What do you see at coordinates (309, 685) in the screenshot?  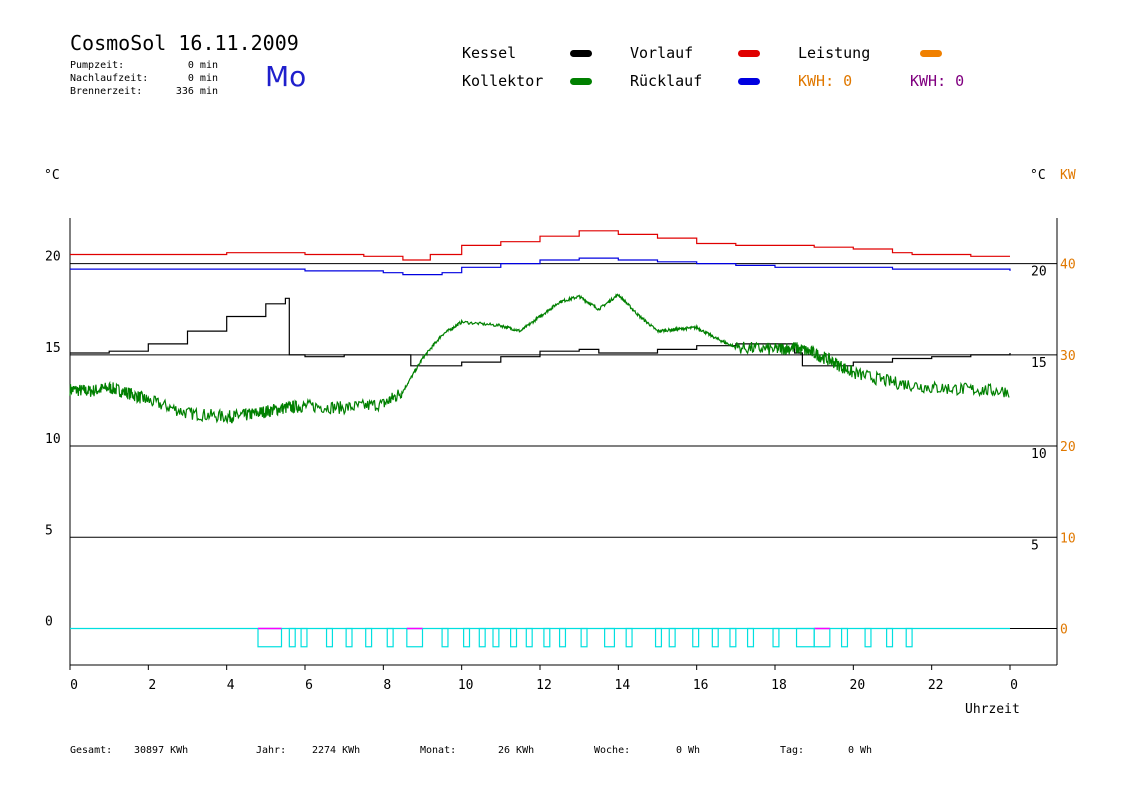 I see `x-tick-label: 6` at bounding box center [309, 685].